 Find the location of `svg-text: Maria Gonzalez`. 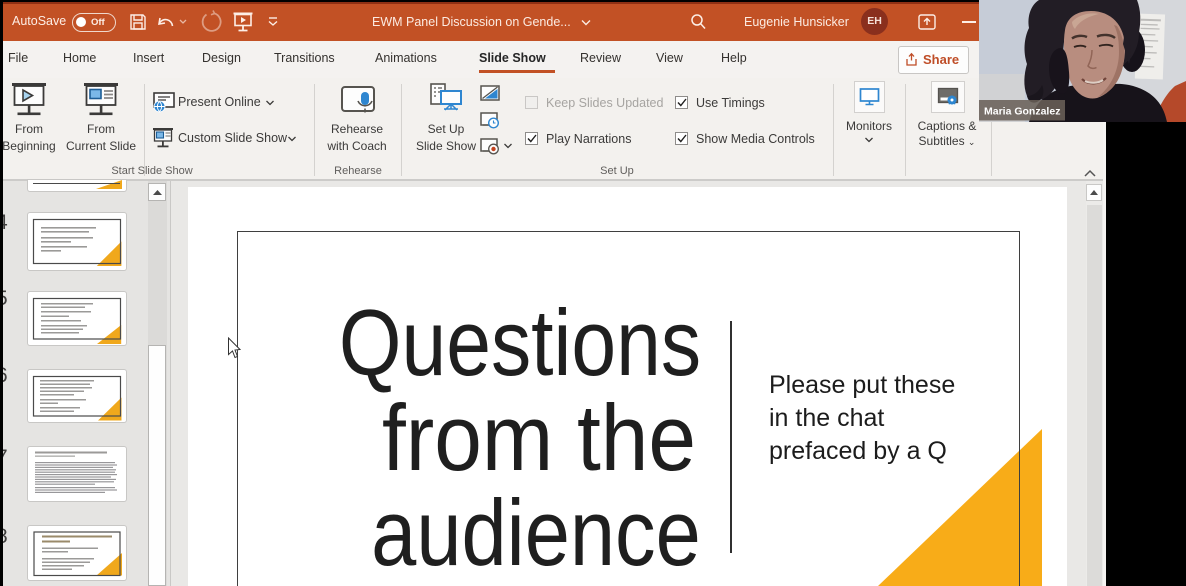

svg-text: Maria Gonzalez is located at coordinates (1022, 112).